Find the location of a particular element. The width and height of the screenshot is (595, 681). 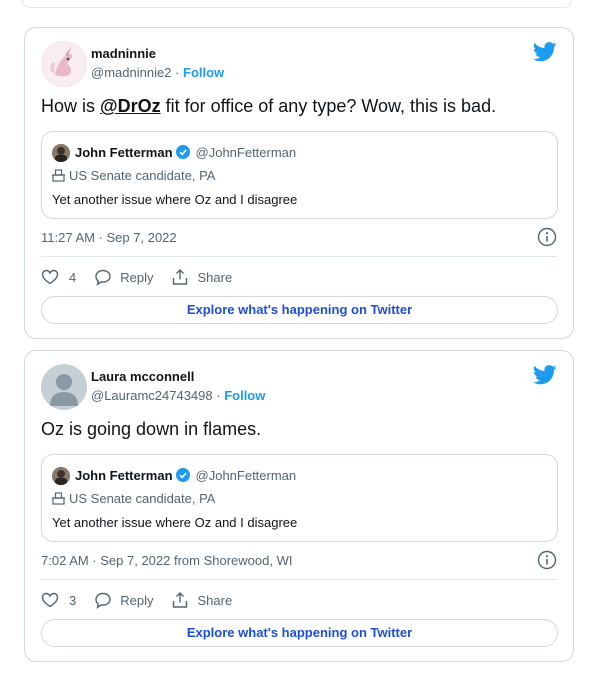

author-handle: @Lauramc24743498 is located at coordinates (152, 395).